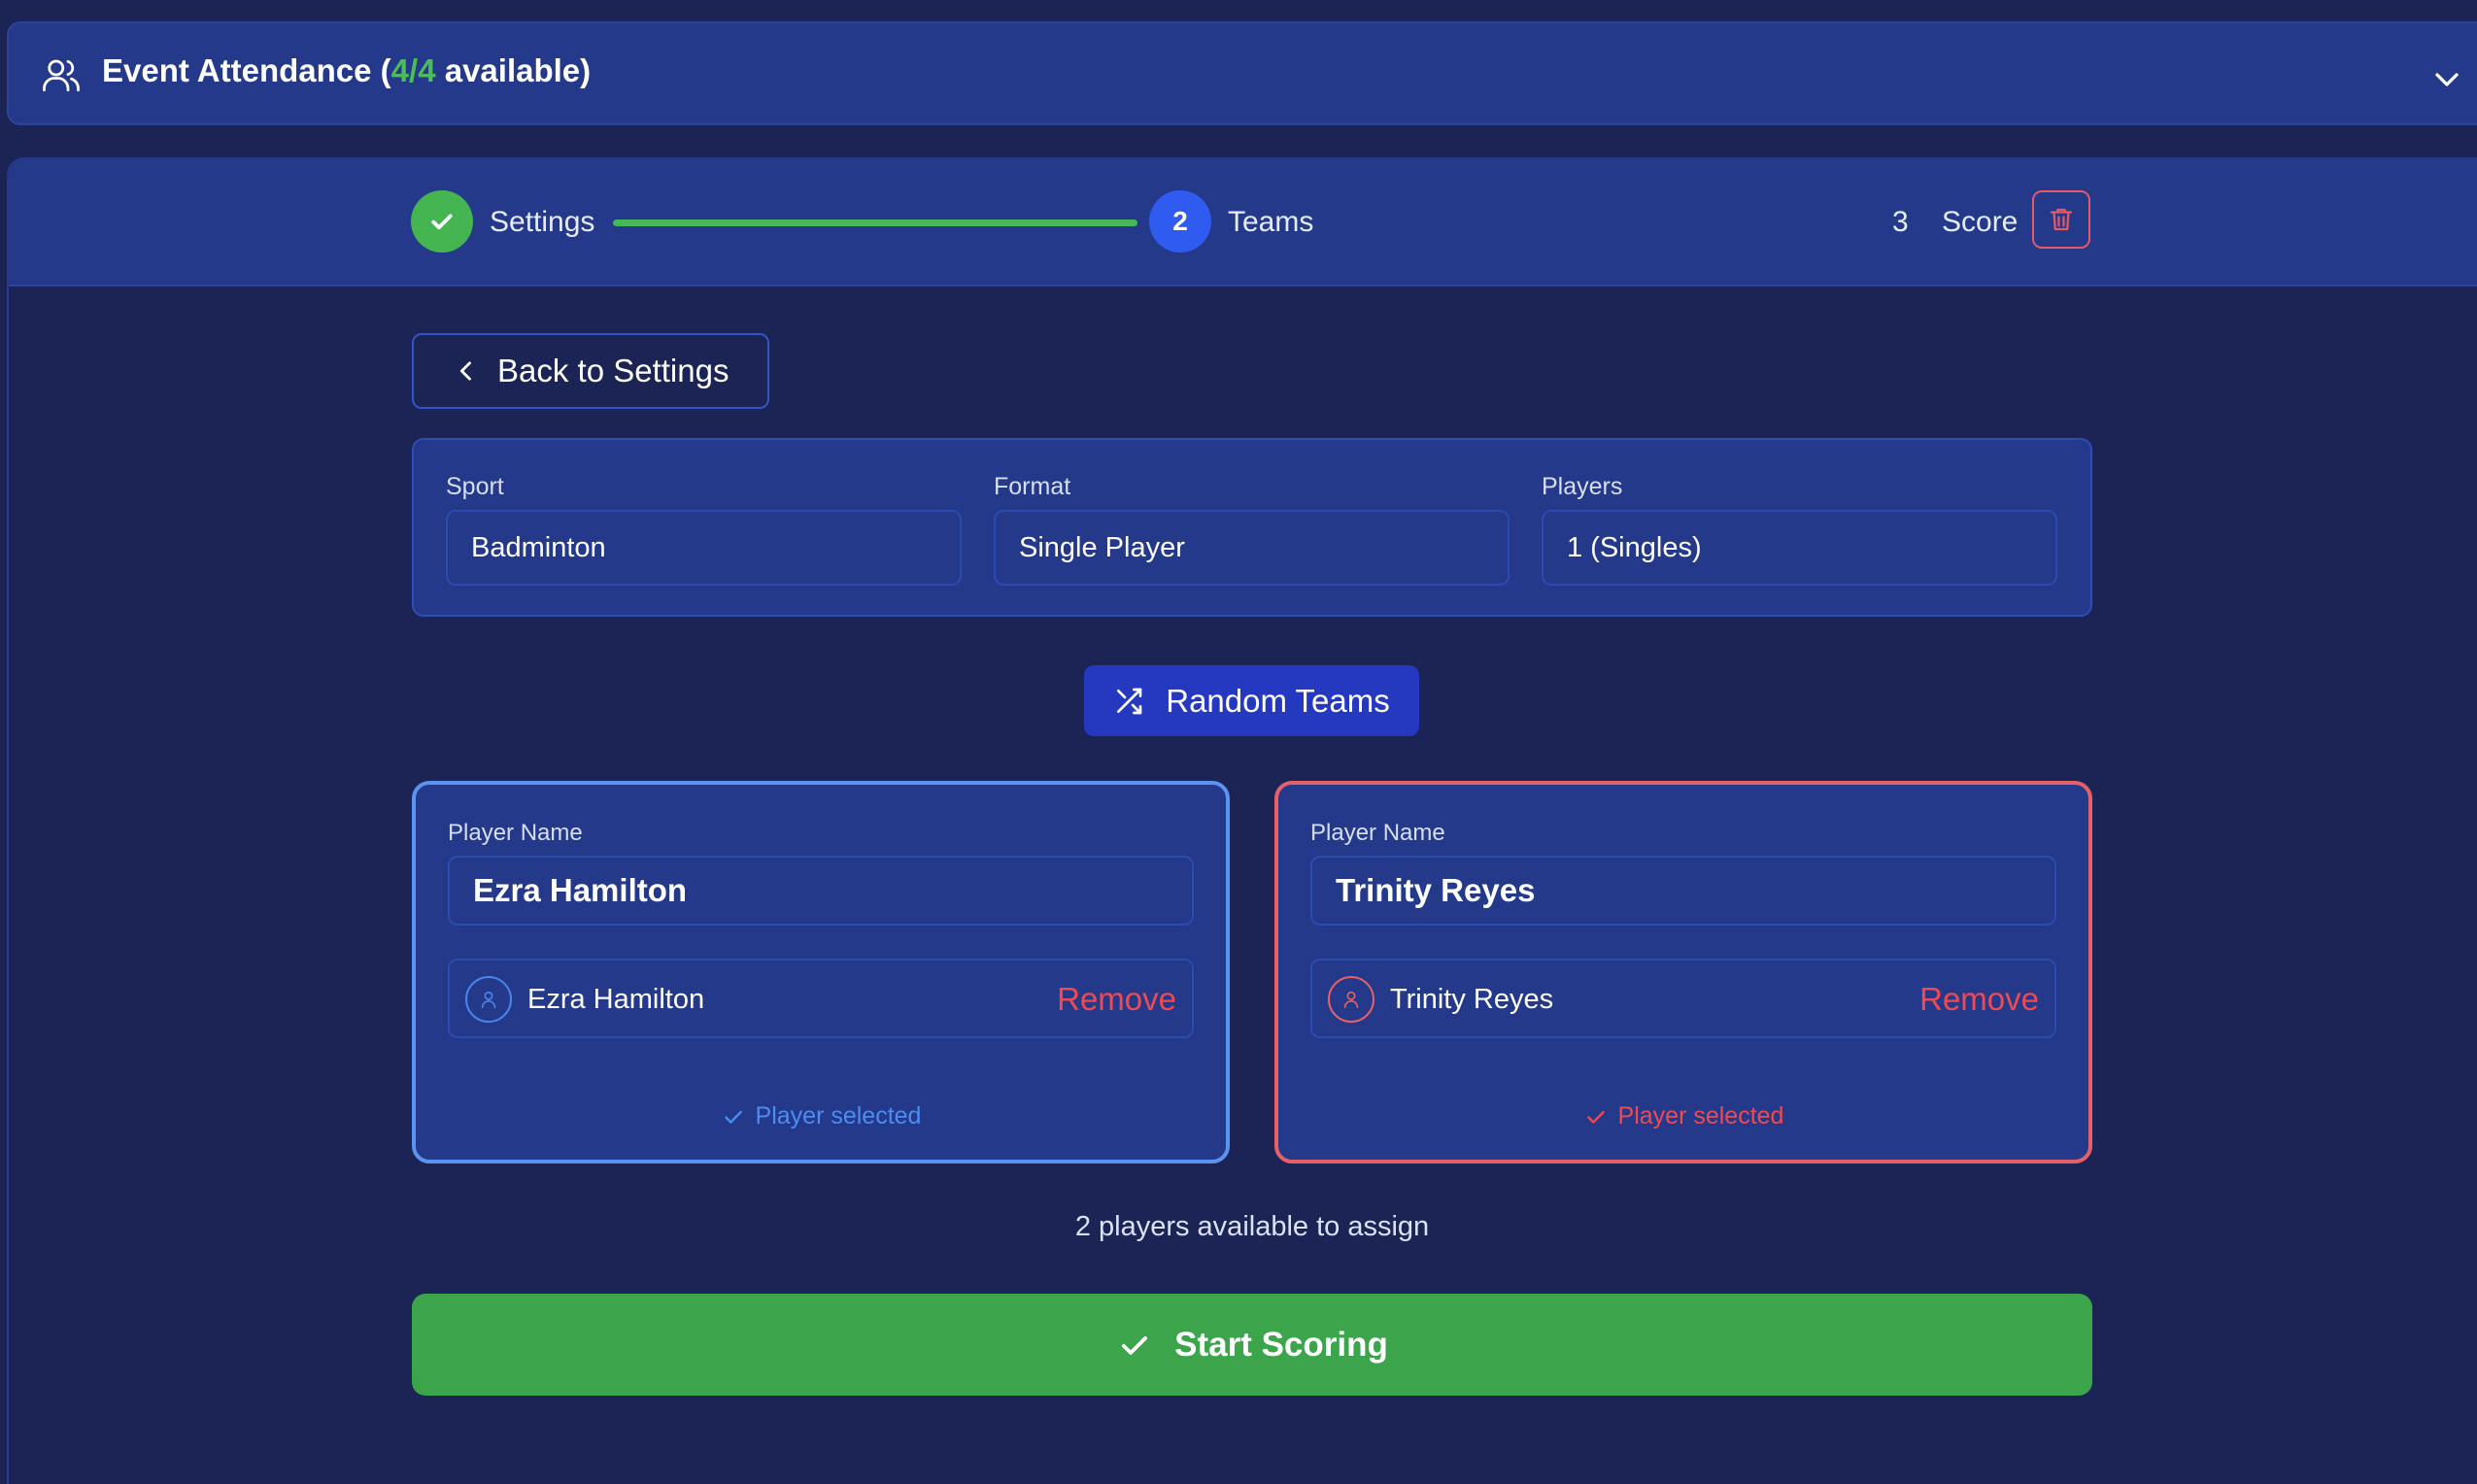  I want to click on random-teams-button: Random Teams, so click(1251, 700).